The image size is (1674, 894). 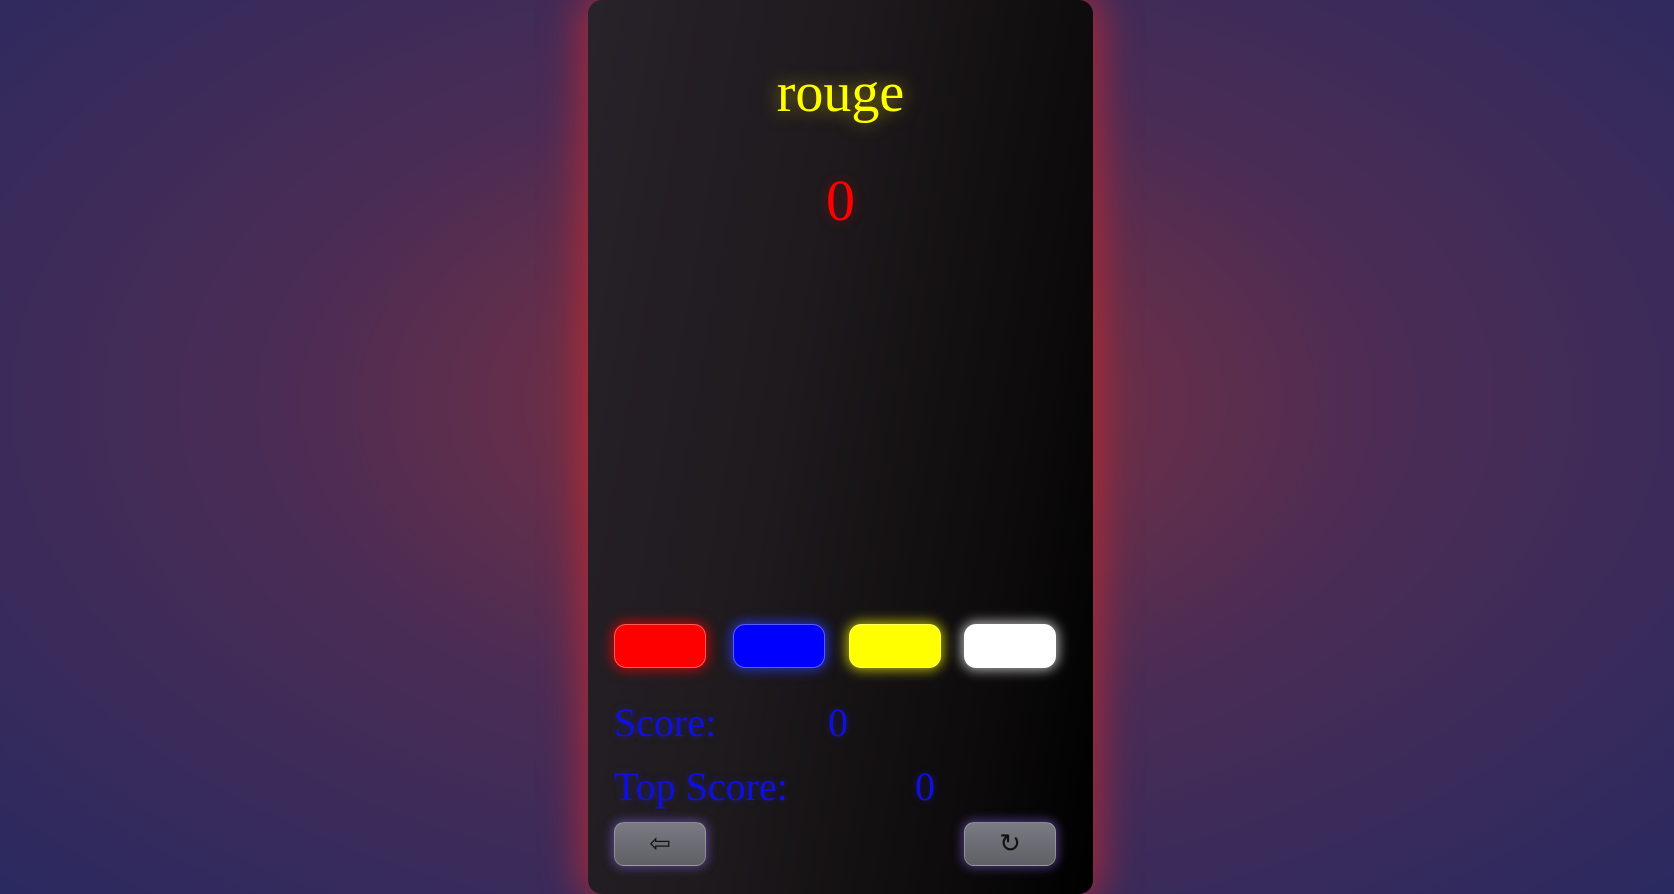 What do you see at coordinates (838, 722) in the screenshot?
I see `score-value: 0` at bounding box center [838, 722].